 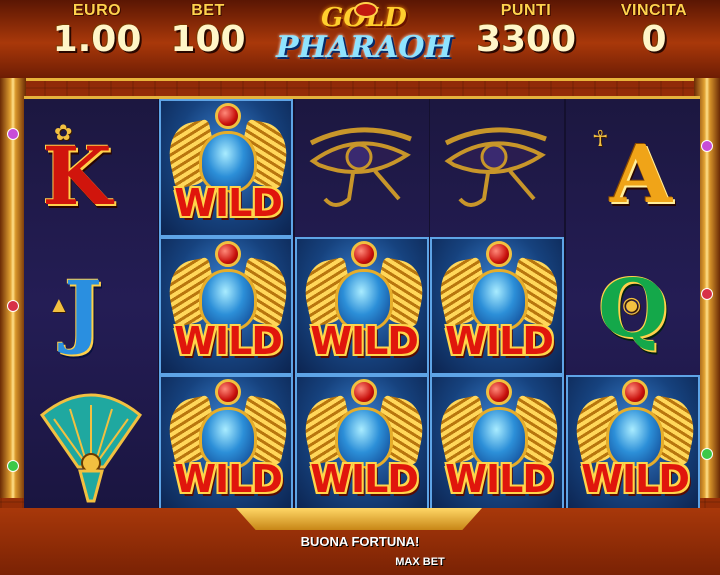 I want to click on lotus-fan-icon, so click(x=91, y=448).